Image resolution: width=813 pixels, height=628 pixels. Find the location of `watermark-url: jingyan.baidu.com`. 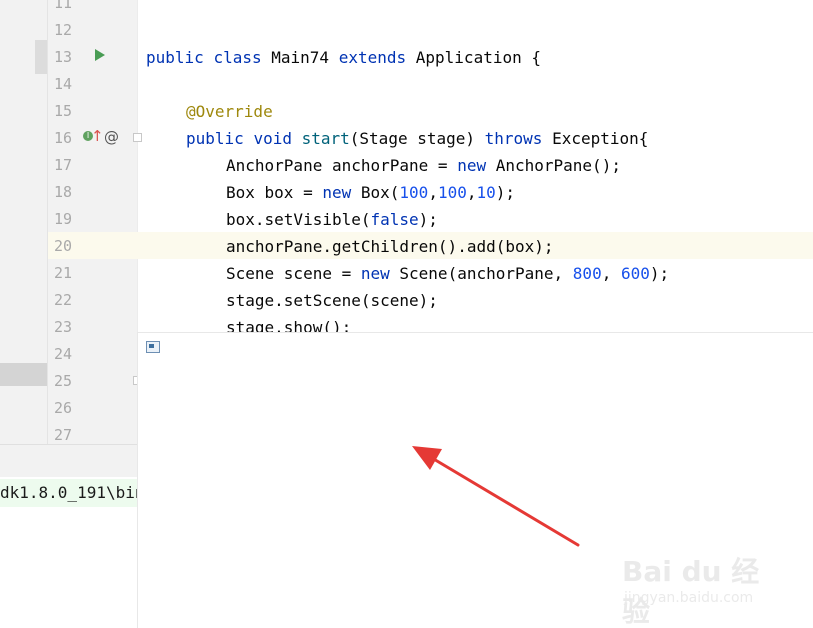

watermark-url: jingyan.baidu.com is located at coordinates (689, 598).